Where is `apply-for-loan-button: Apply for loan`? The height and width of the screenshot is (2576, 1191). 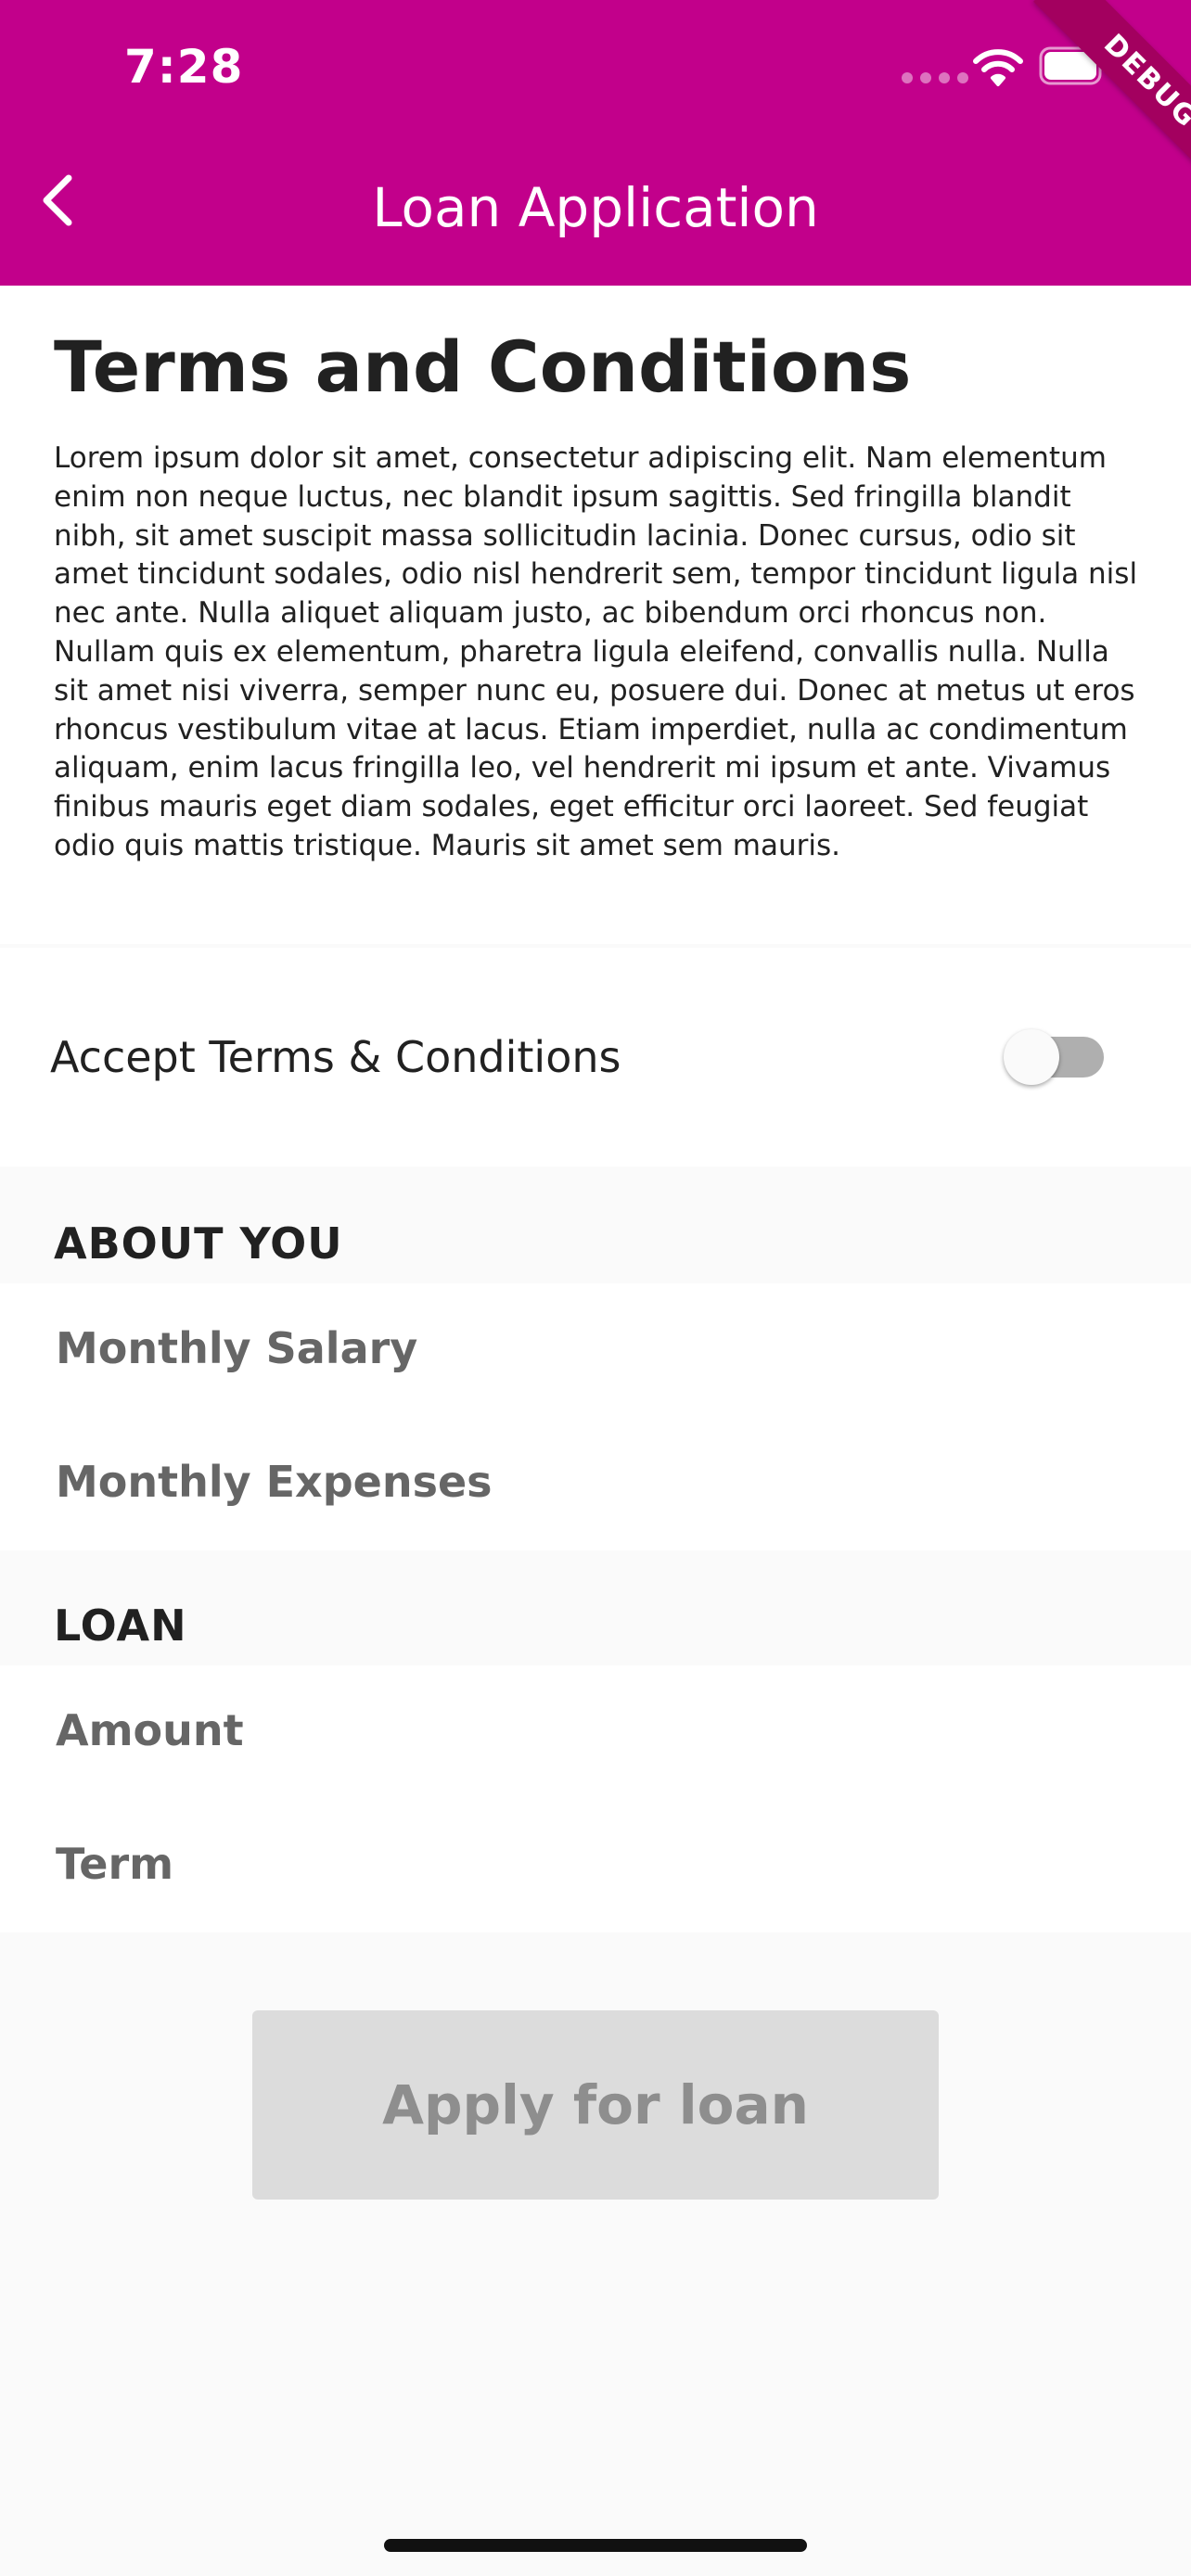
apply-for-loan-button: Apply for loan is located at coordinates (595, 2105).